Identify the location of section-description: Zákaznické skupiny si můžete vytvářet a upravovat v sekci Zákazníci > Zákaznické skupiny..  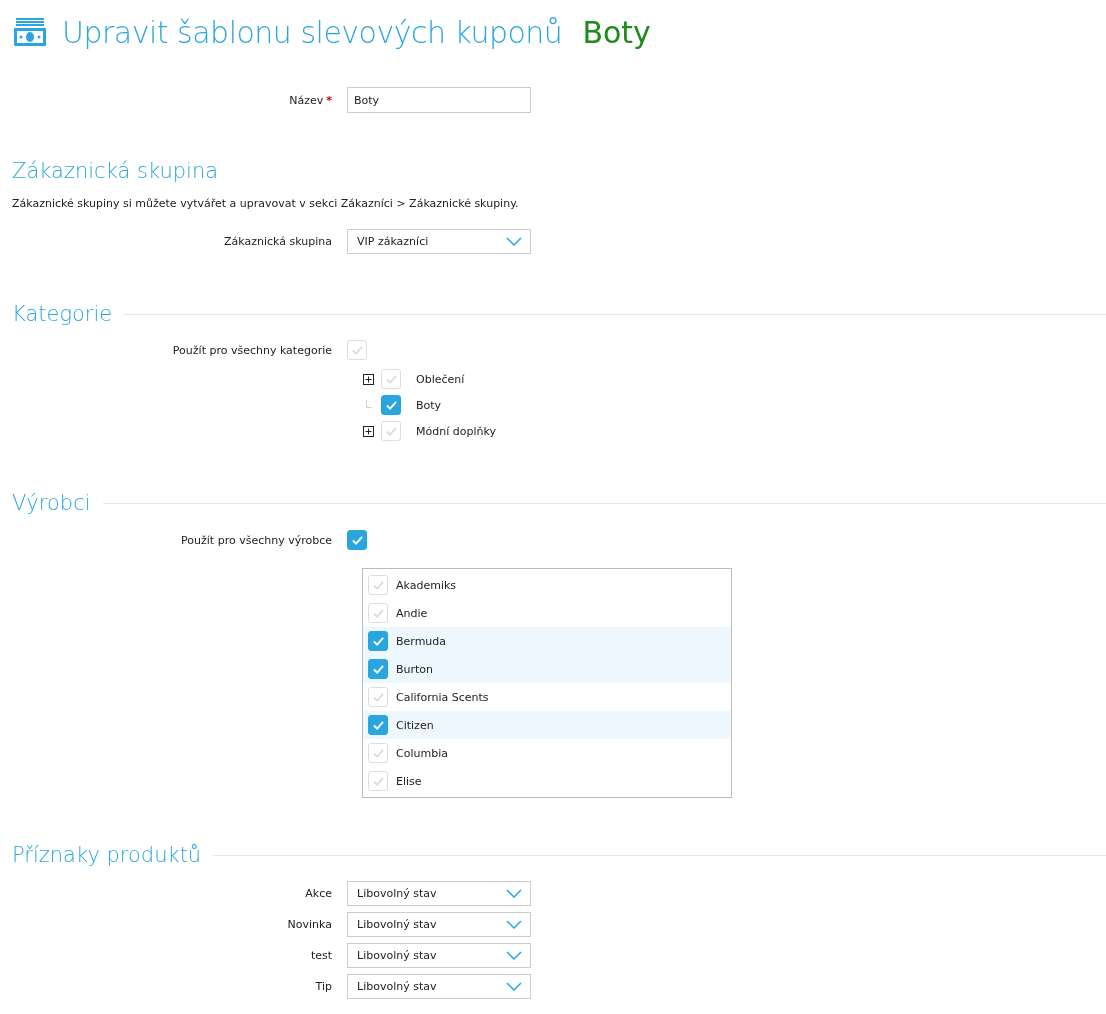
(266, 203).